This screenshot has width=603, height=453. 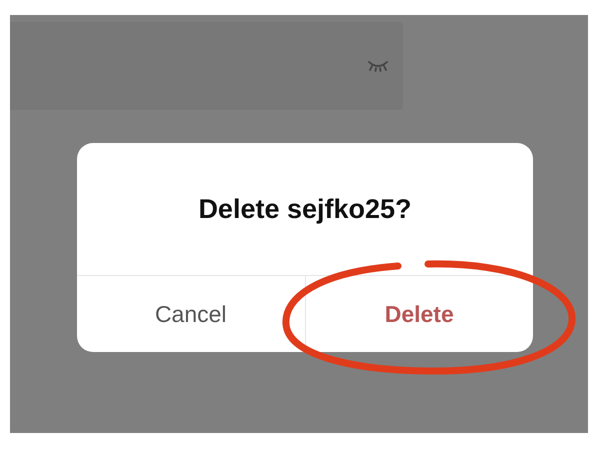 What do you see at coordinates (190, 314) in the screenshot?
I see `cancel-button: Cancel` at bounding box center [190, 314].